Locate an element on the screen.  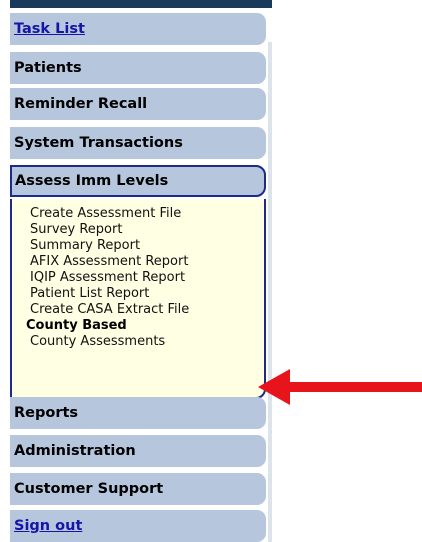
red-arrow-pointing-left-icon is located at coordinates (340, 387).